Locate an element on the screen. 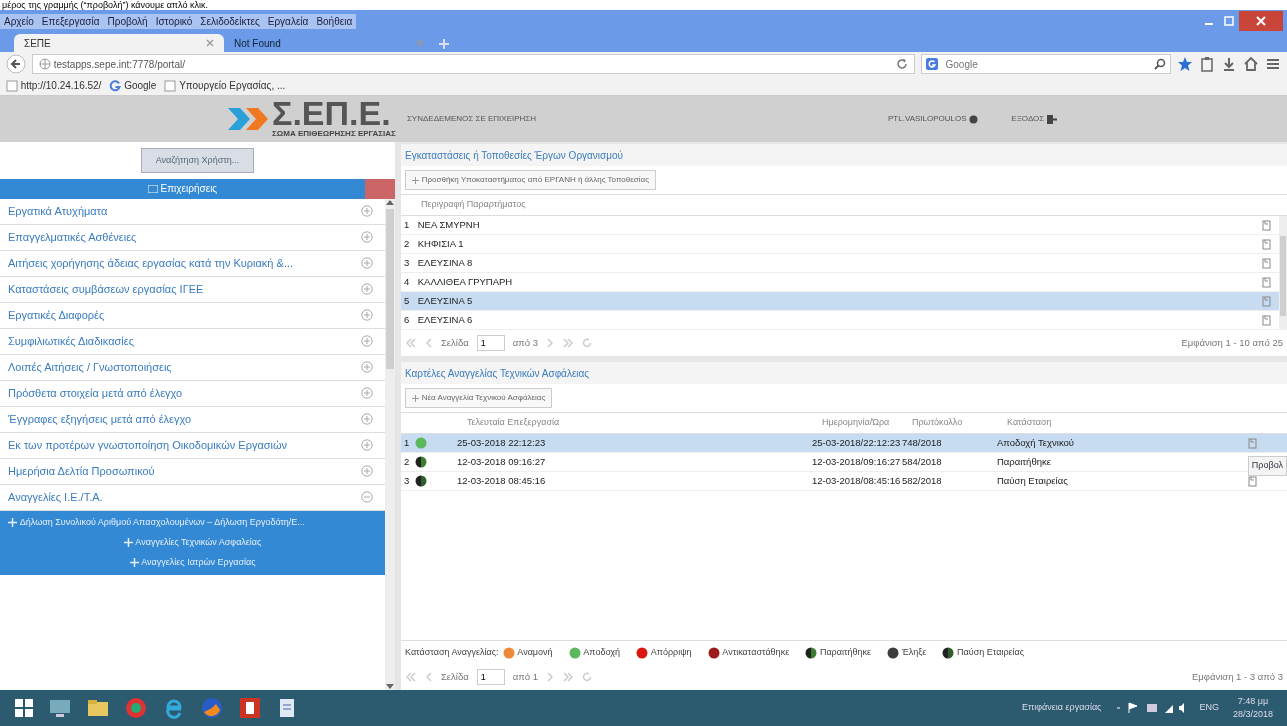 This screenshot has width=1287, height=726. table-cell-text: 12-03-2018/08:45:16 is located at coordinates (857, 480).